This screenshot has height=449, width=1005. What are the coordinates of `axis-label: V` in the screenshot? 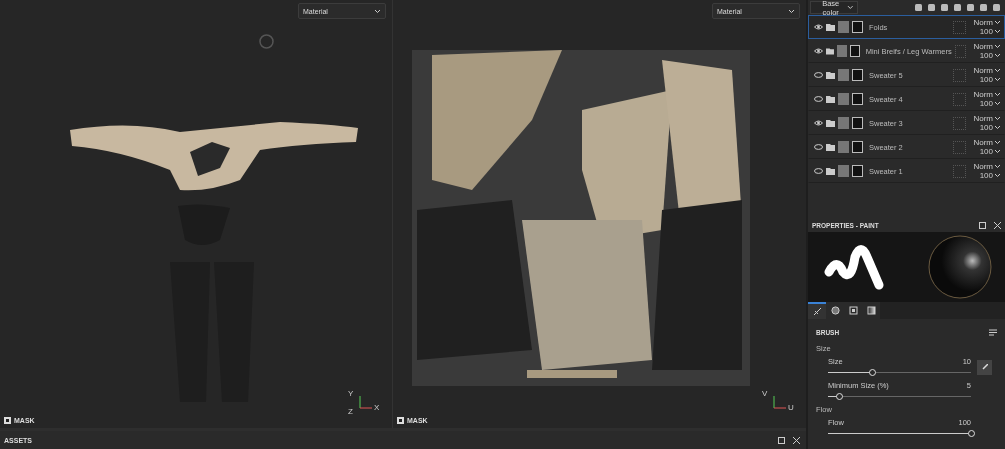 It's located at (765, 394).